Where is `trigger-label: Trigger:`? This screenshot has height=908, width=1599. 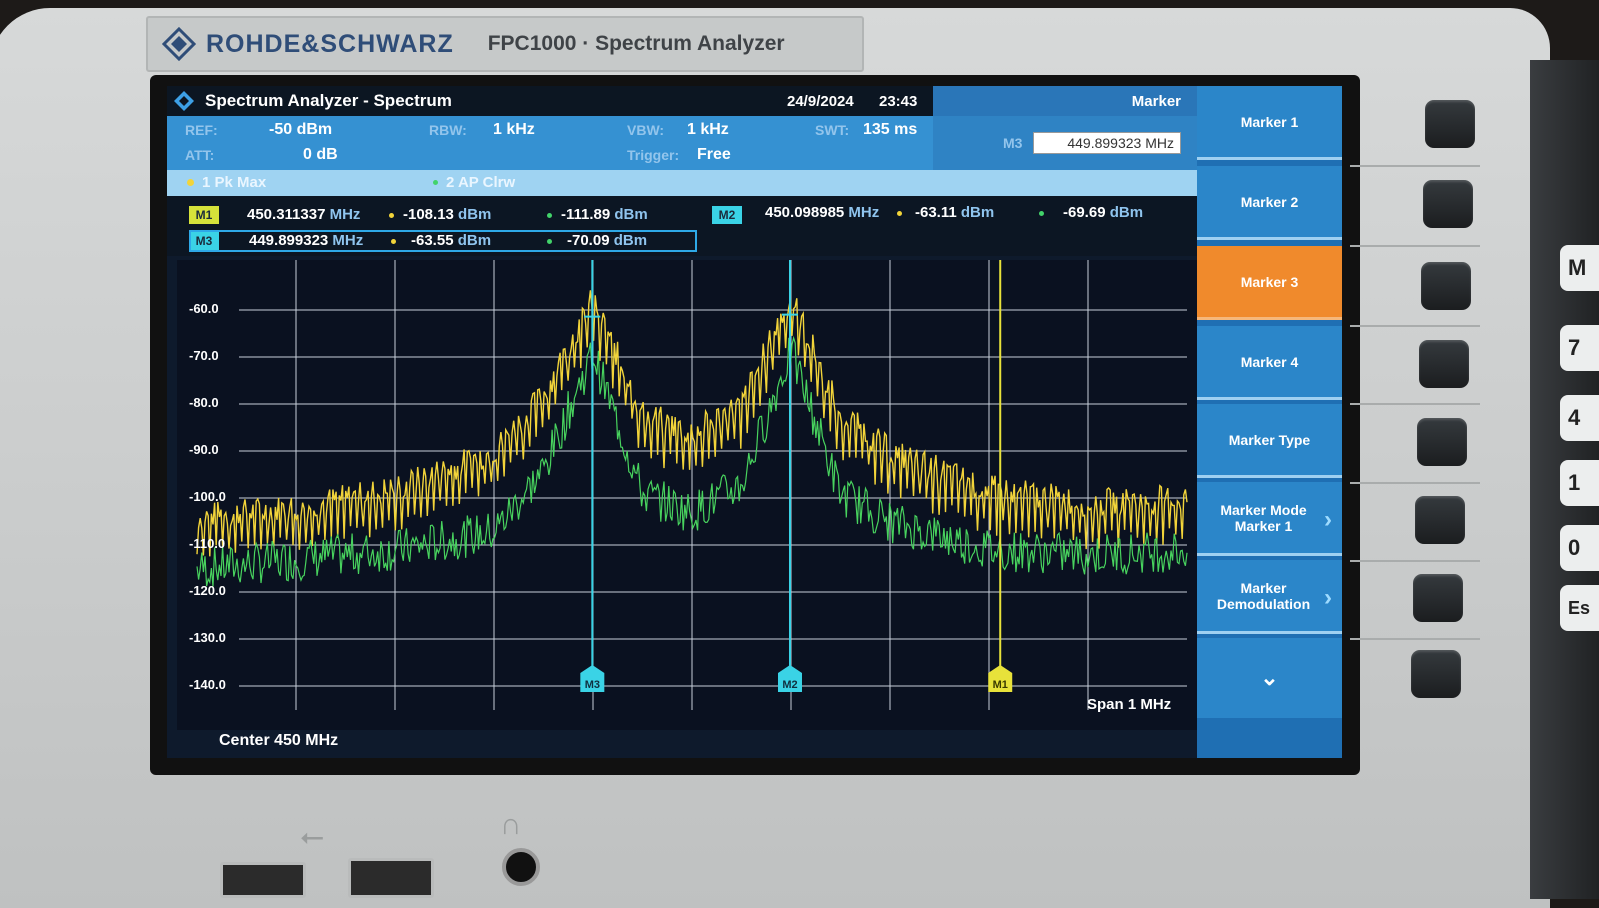 trigger-label: Trigger: is located at coordinates (653, 155).